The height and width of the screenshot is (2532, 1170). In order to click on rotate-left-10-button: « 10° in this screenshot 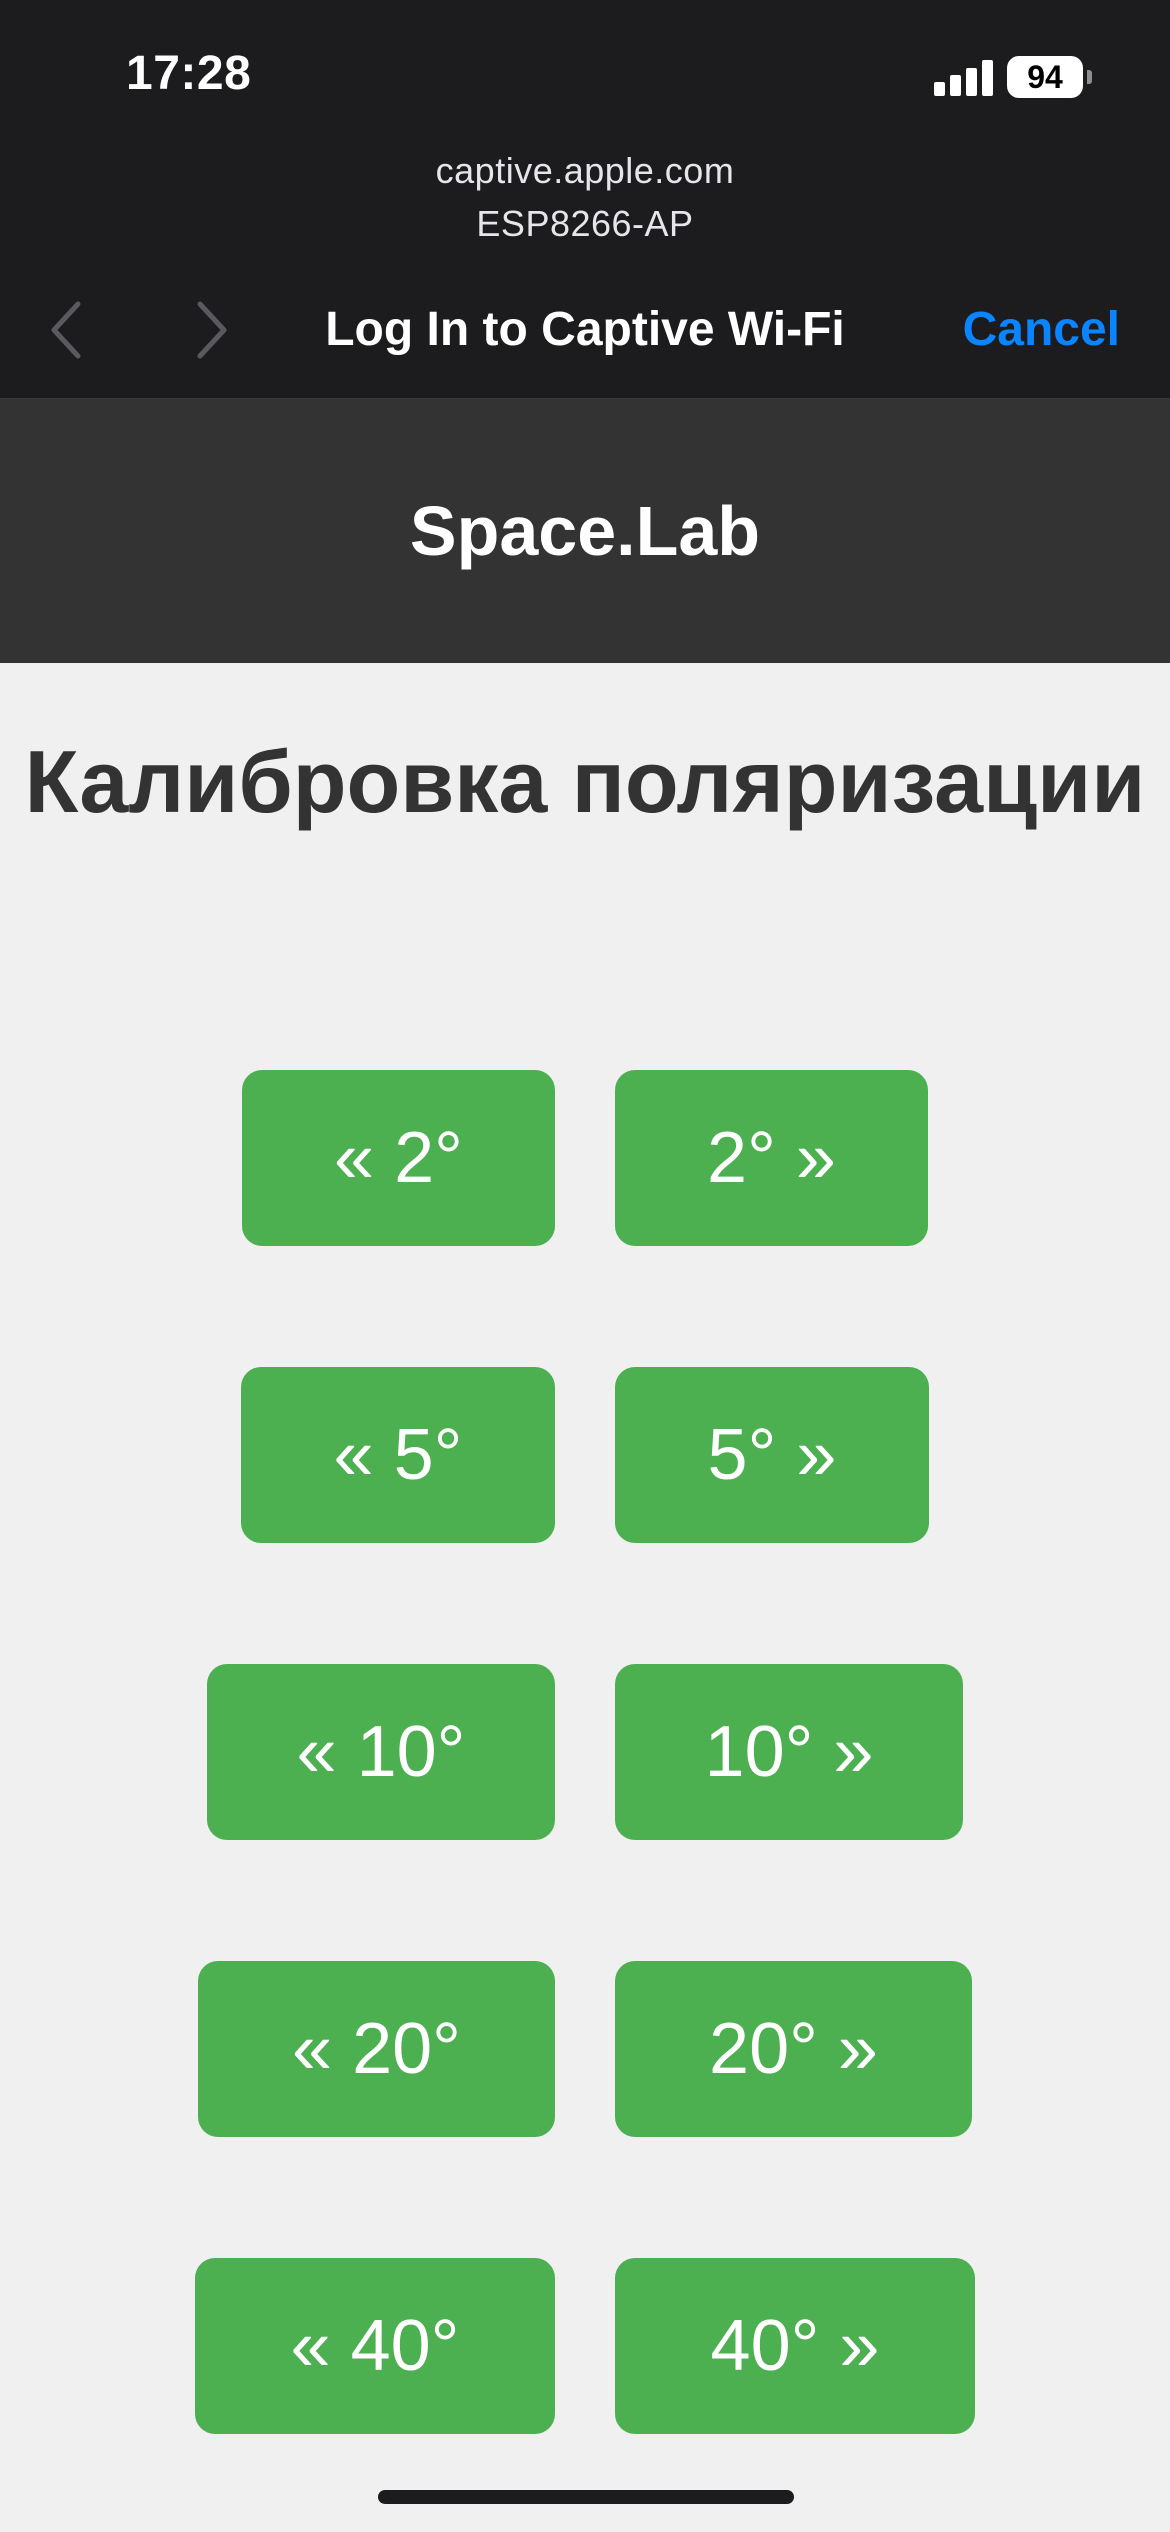, I will do `click(381, 1752)`.